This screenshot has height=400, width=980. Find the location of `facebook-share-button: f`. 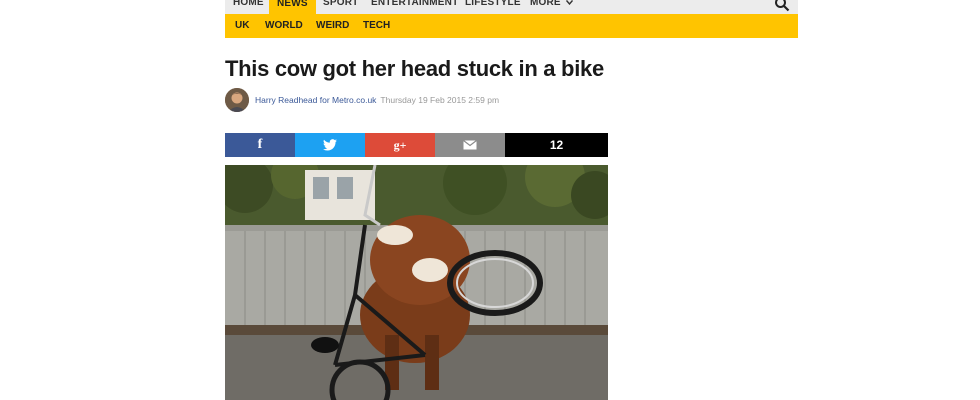

facebook-share-button: f is located at coordinates (260, 145).